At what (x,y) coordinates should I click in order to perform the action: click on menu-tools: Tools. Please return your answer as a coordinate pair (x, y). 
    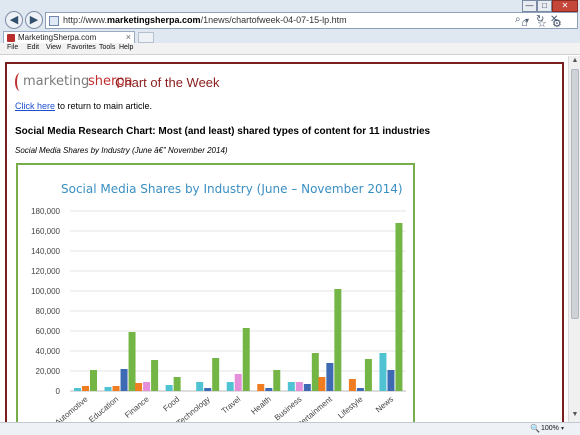
    Looking at the image, I should click on (107, 47).